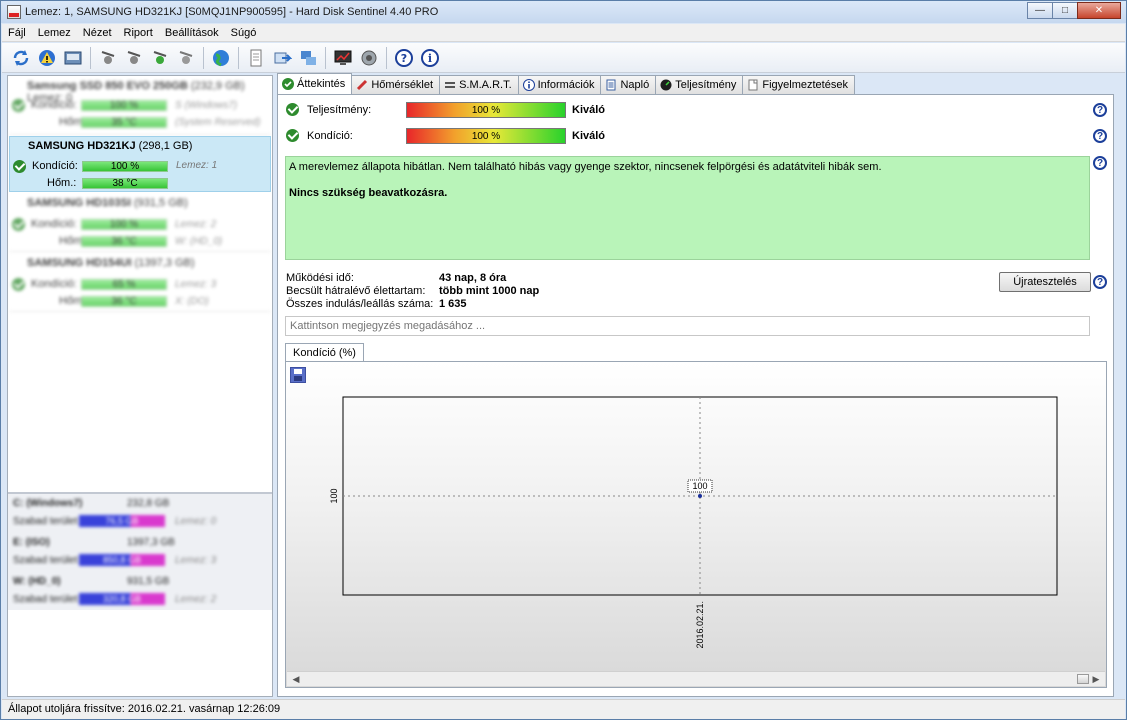  I want to click on free-space-bar: 850,8 GB, so click(122, 560).